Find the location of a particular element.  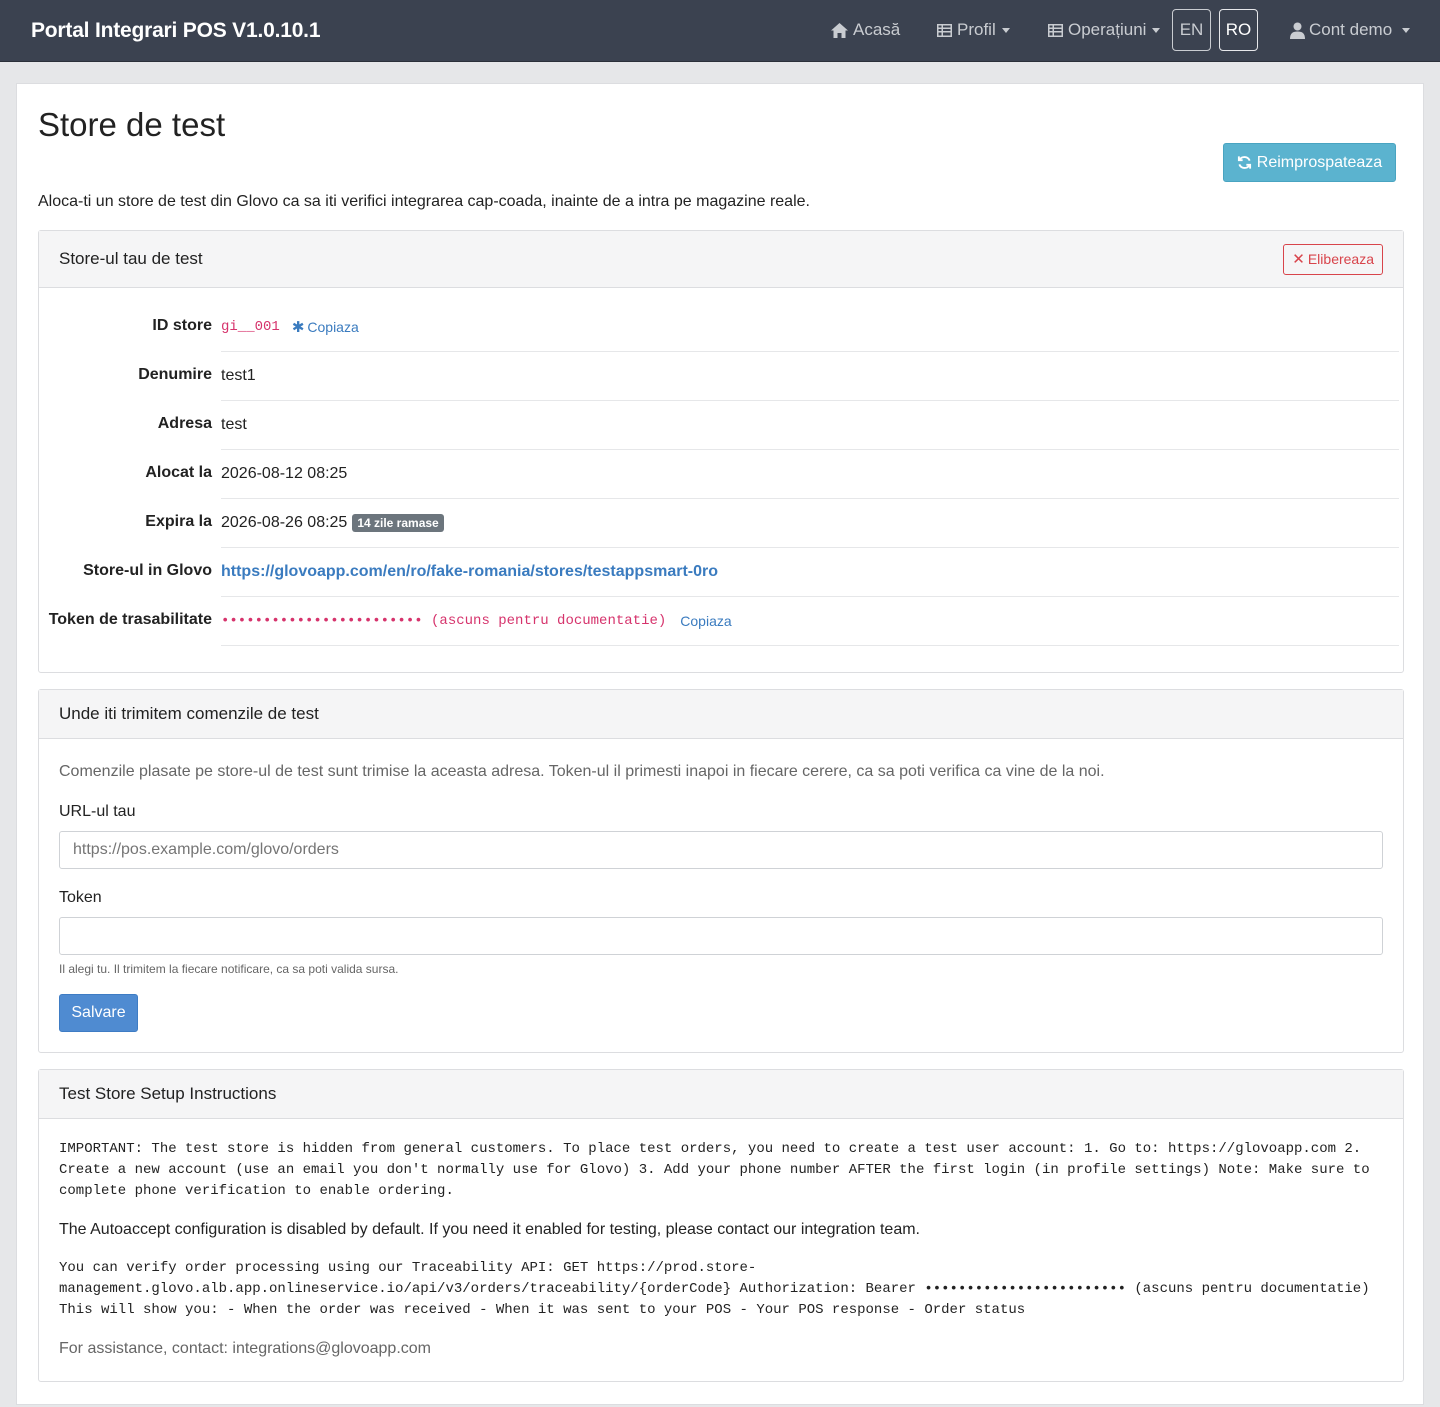

instructions-panel-header: Test Store Setup Instructions is located at coordinates (721, 1094).